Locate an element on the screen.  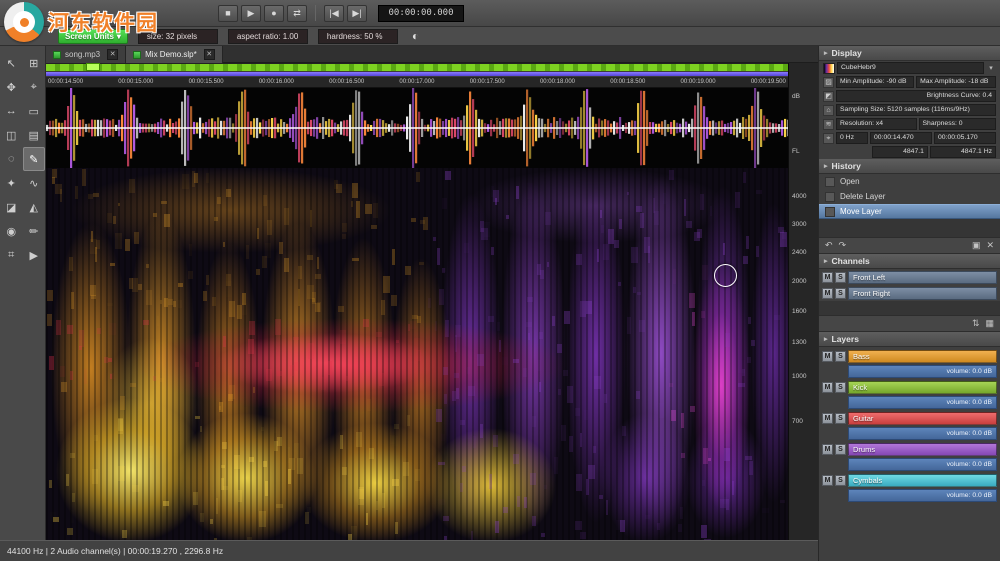
tab-mix-demo: Mix Demo.slp* ✕ is located at coordinates (174, 54).